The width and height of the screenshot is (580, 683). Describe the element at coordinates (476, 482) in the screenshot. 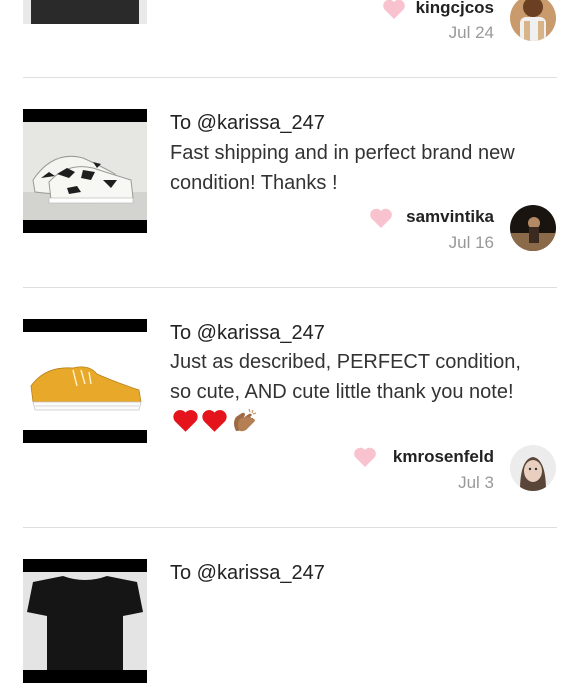

I see `review-date: Jul 3` at that location.